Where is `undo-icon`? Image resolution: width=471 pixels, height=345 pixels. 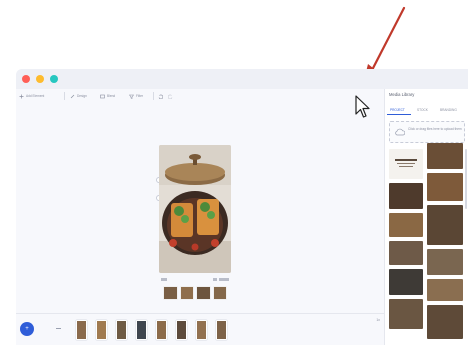 undo-icon is located at coordinates (160, 96).